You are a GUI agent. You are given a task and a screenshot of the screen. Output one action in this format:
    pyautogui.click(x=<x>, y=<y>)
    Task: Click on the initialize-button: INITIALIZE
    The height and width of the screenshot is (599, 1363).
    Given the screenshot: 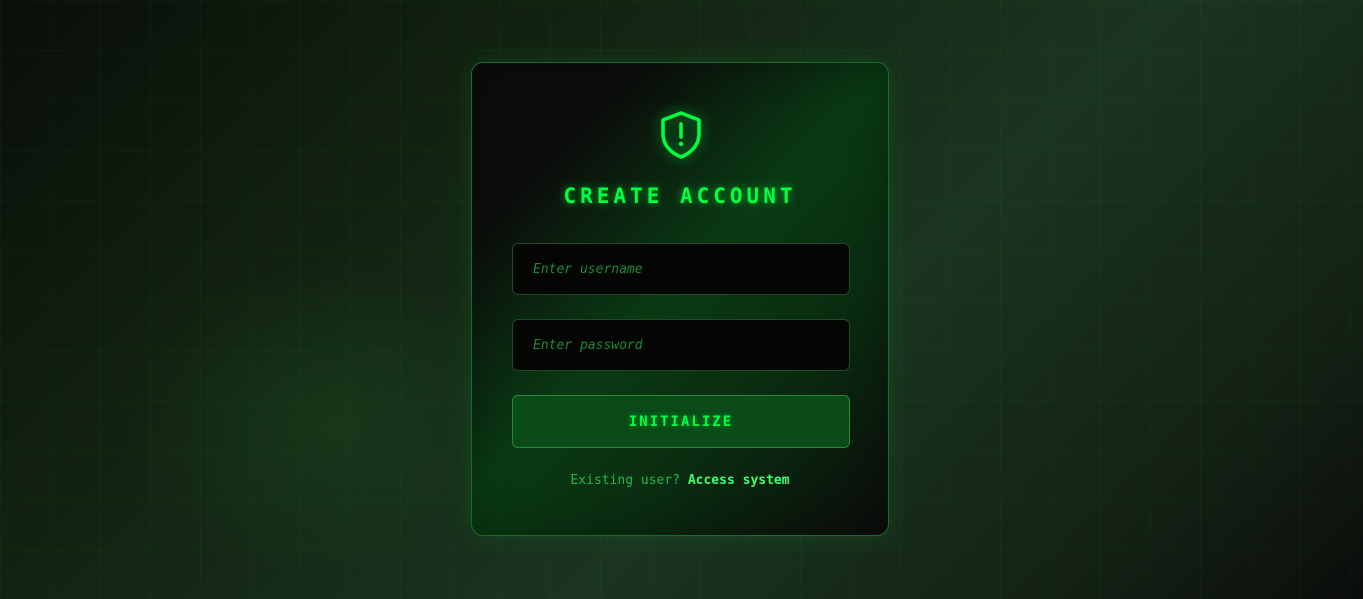 What is the action you would take?
    pyautogui.click(x=681, y=421)
    